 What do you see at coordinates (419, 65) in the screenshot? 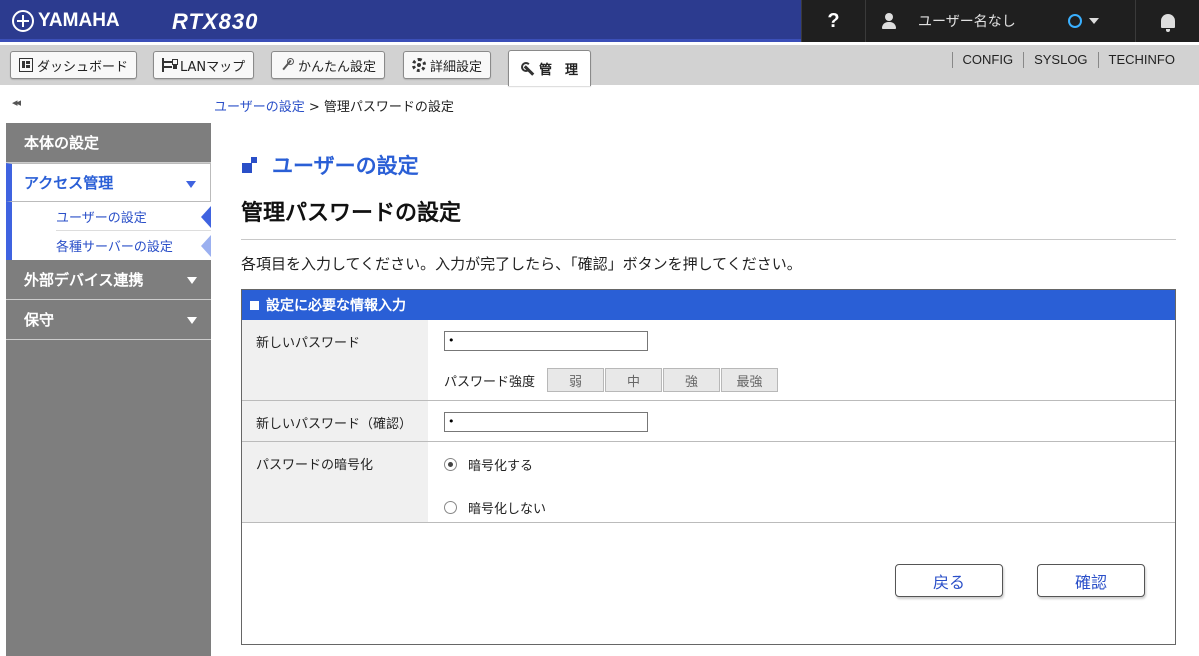
I see `gear-icon` at bounding box center [419, 65].